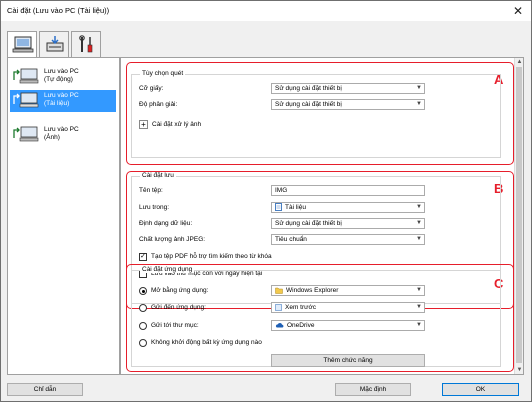 This screenshot has height=402, width=532. Describe the element at coordinates (518, 11) in the screenshot. I see `close-icon: ✕` at that location.